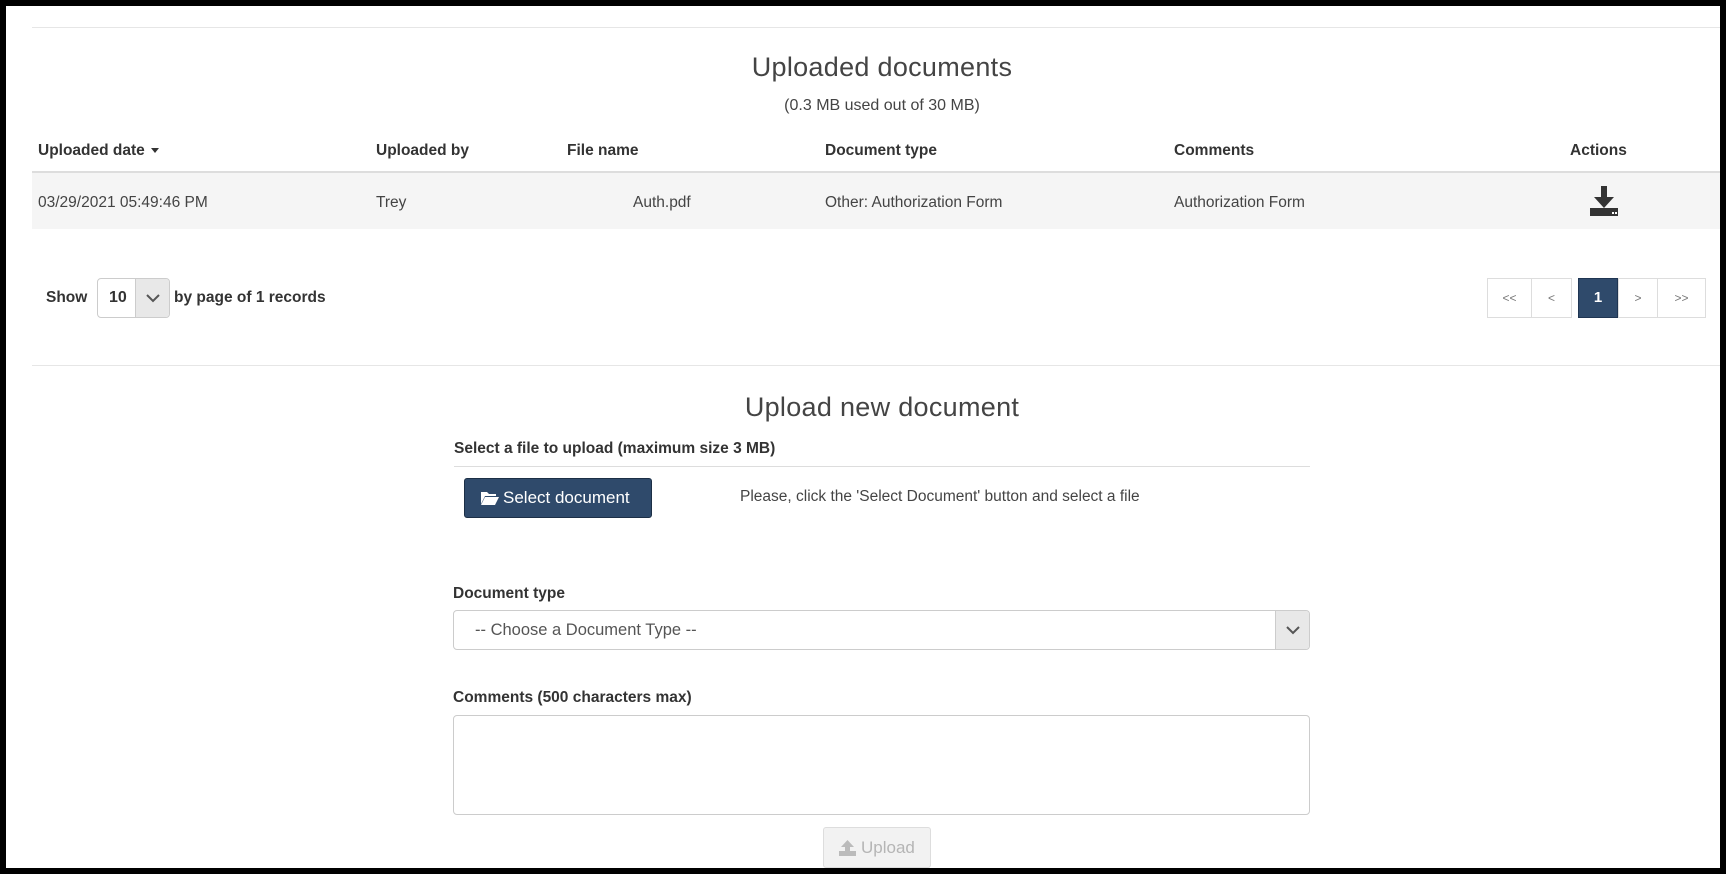  I want to click on comments-label: Comments (500 characters max), so click(572, 697).